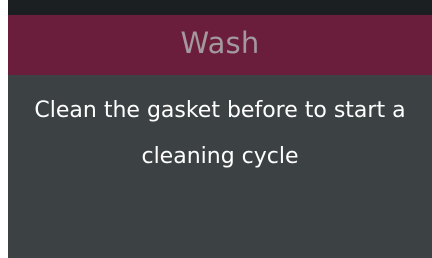  Describe the element at coordinates (220, 110) in the screenshot. I see `message-line-1: Clean the gasket before to start a` at that location.